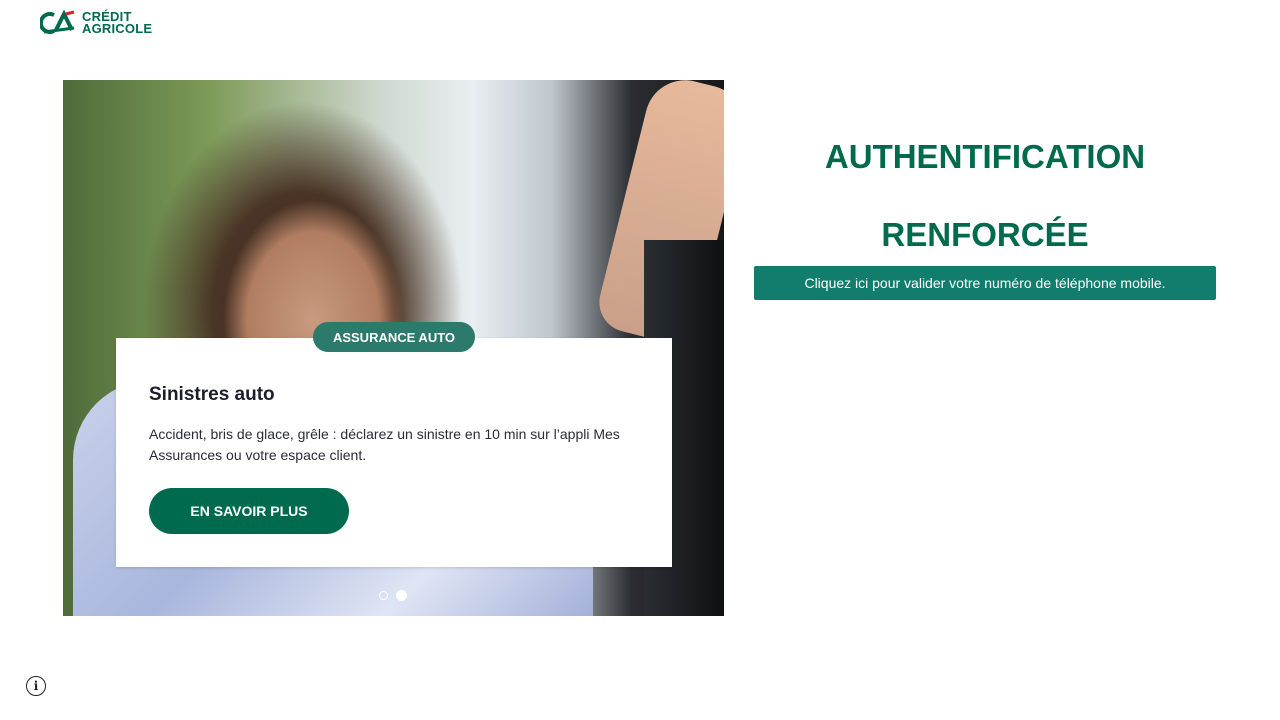 The width and height of the screenshot is (1280, 720). I want to click on card-category-tag: ASSURANCE AUTO, so click(394, 337).